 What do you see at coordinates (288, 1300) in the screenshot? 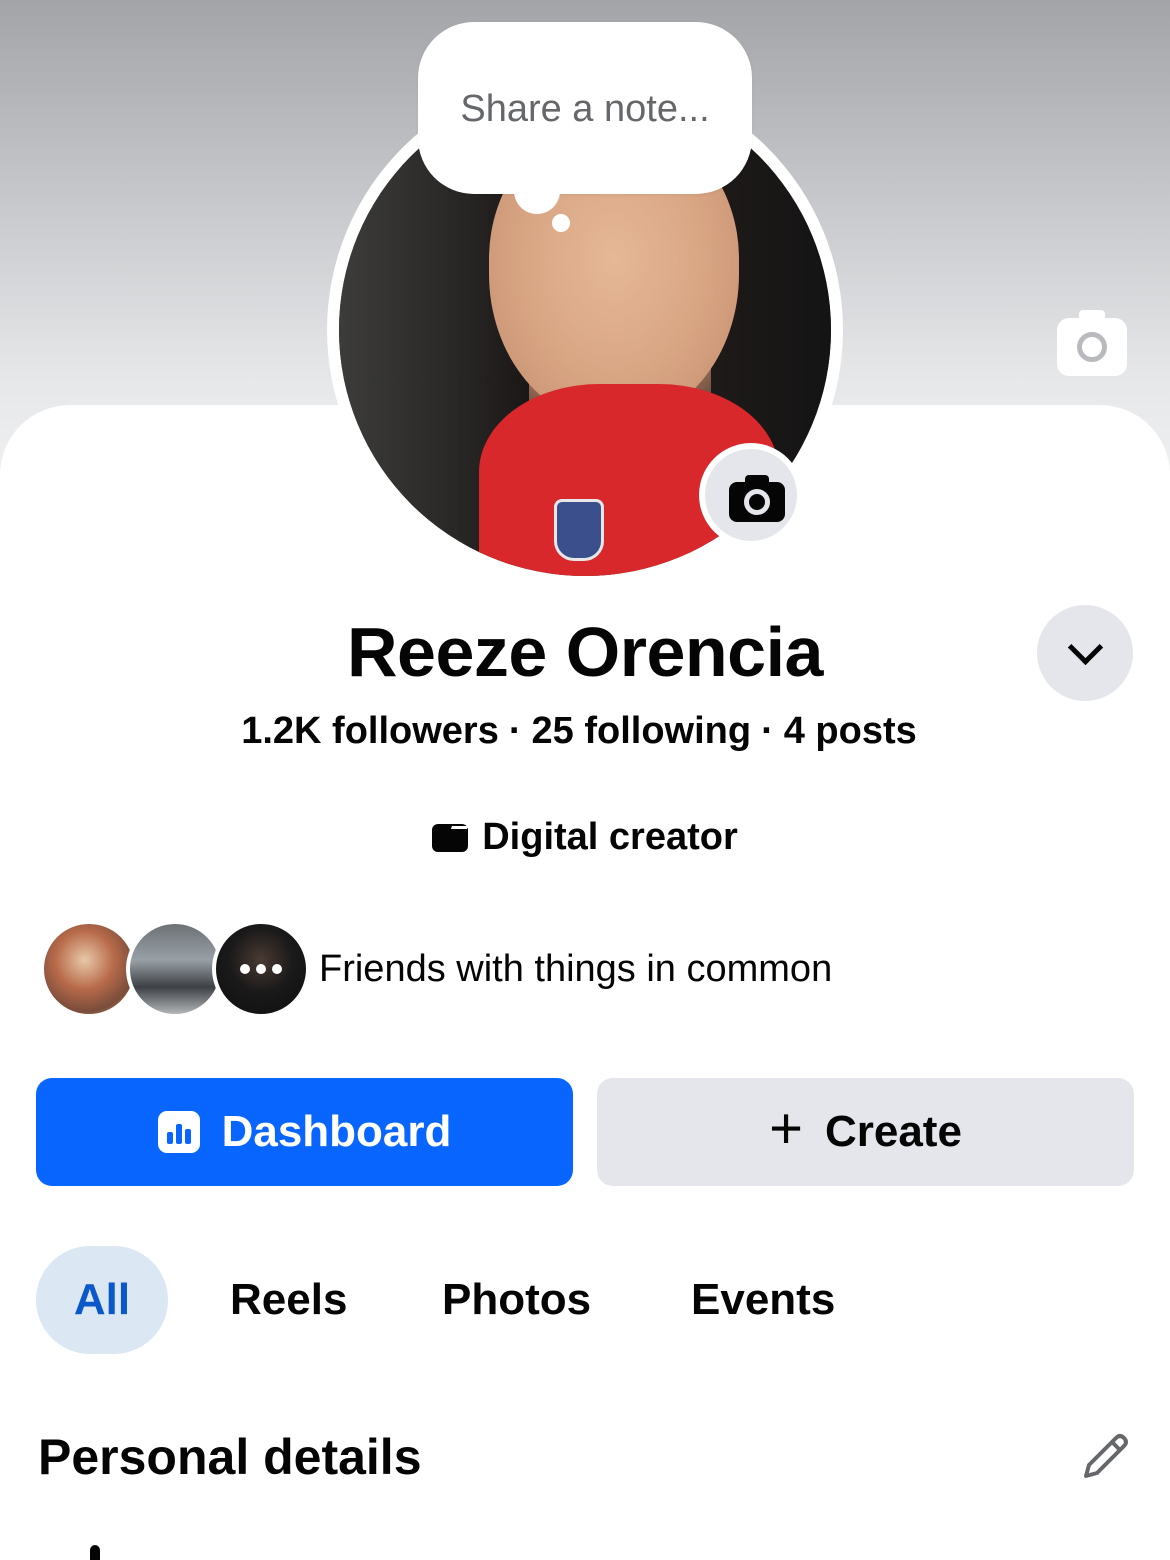
I see `tab-reels: Reels` at bounding box center [288, 1300].